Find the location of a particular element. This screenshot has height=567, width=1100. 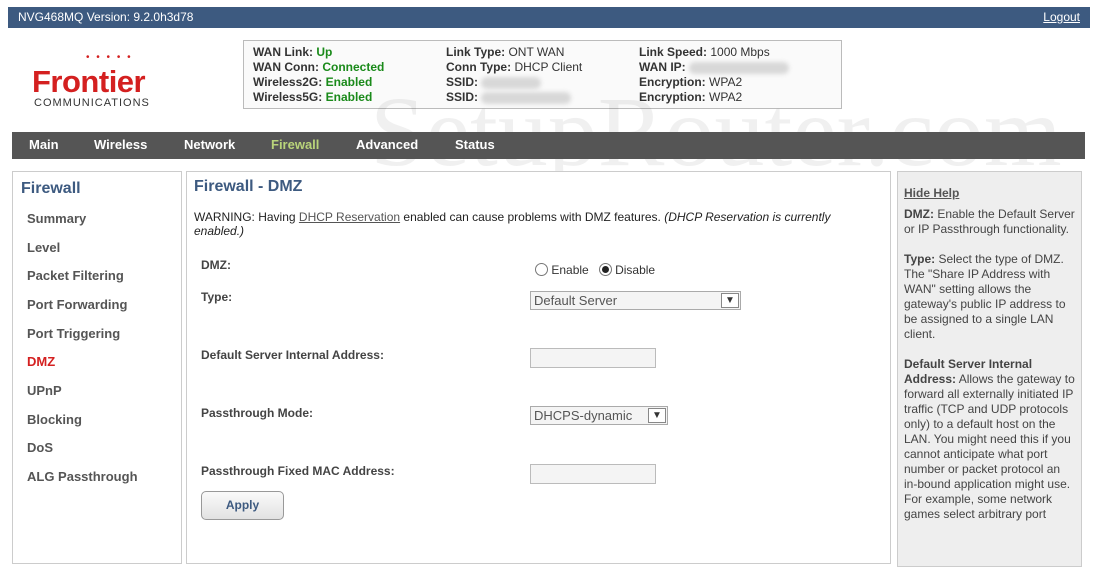

sidebar-item-dmz: DMZ is located at coordinates (41, 361).